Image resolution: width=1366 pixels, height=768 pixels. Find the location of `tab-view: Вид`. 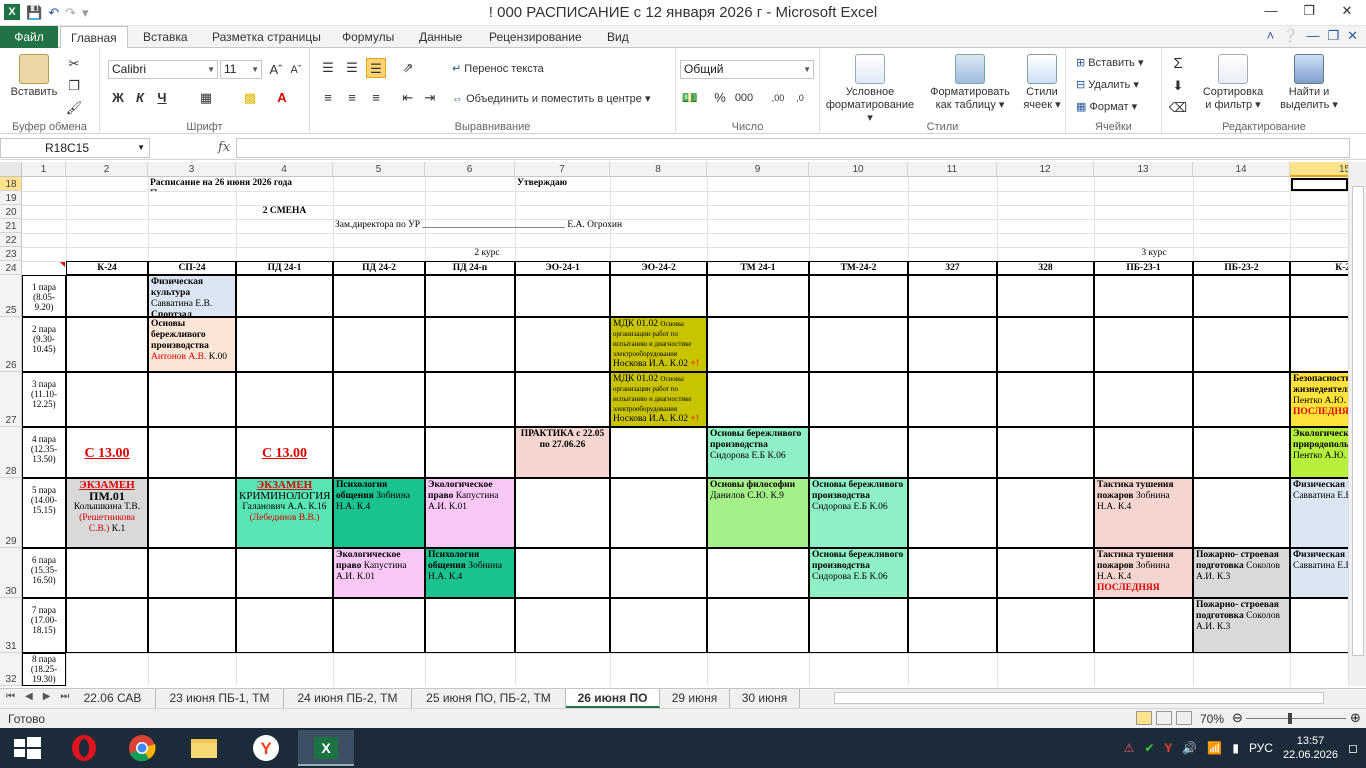

tab-view: Вид is located at coordinates (618, 37).